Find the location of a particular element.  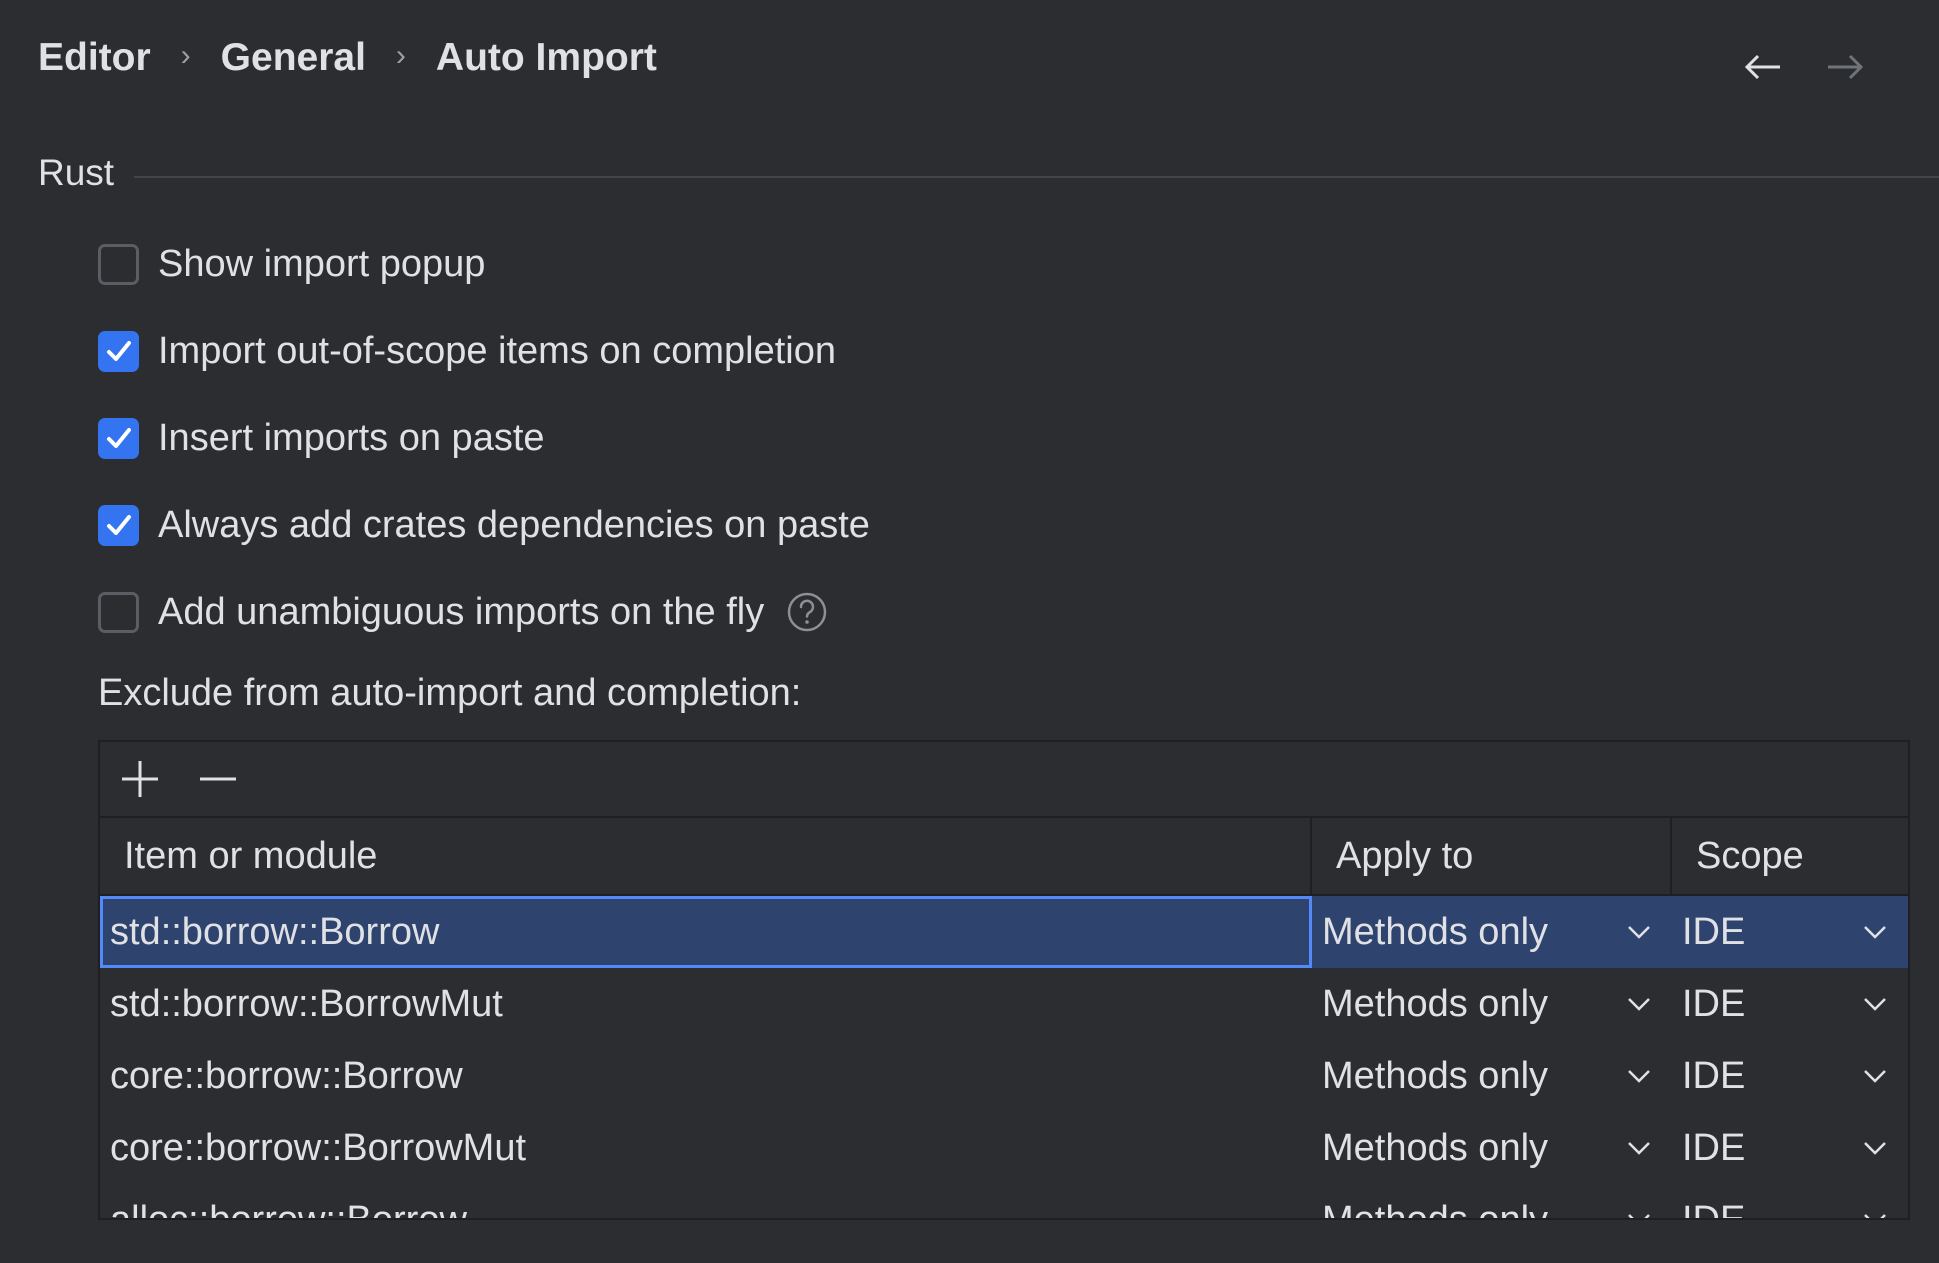

arrow-right-icon is located at coordinates (1845, 67).